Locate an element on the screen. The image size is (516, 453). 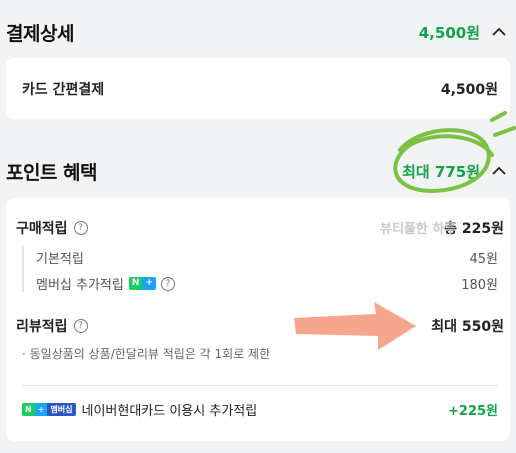
payment-method-amount: 4,500원 is located at coordinates (469, 89).